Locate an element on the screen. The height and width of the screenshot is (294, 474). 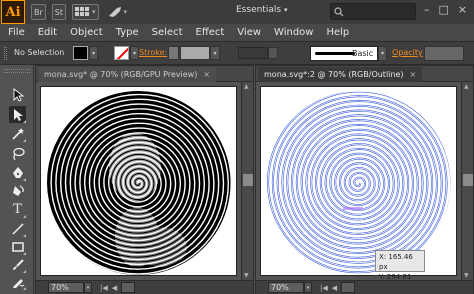
menu-select: Select is located at coordinates (167, 32).